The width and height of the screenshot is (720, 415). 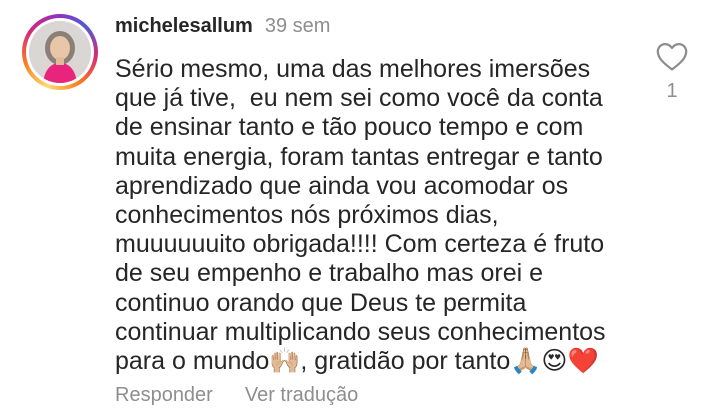 I want to click on heart-outline-icon, so click(x=672, y=56).